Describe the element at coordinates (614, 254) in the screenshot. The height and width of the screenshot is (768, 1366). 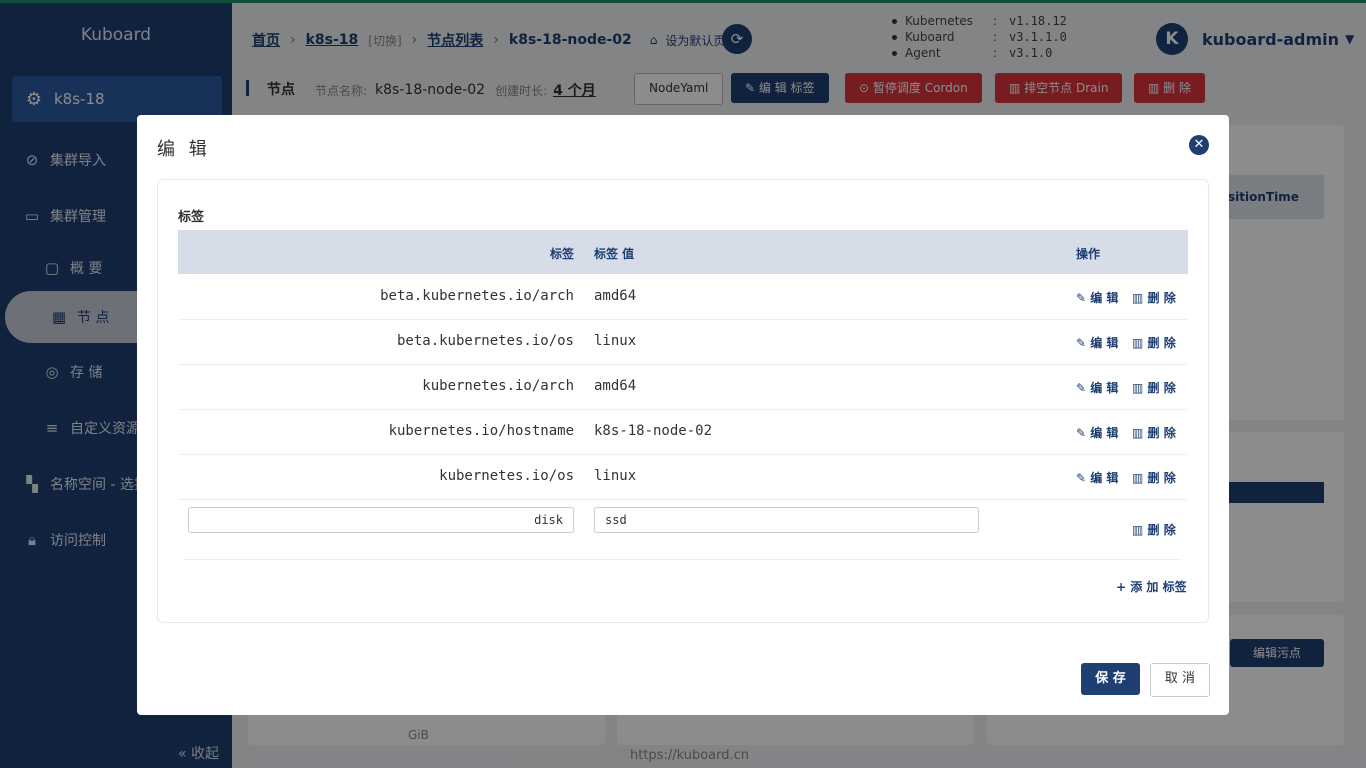
I see `column-value: 标签 值` at that location.